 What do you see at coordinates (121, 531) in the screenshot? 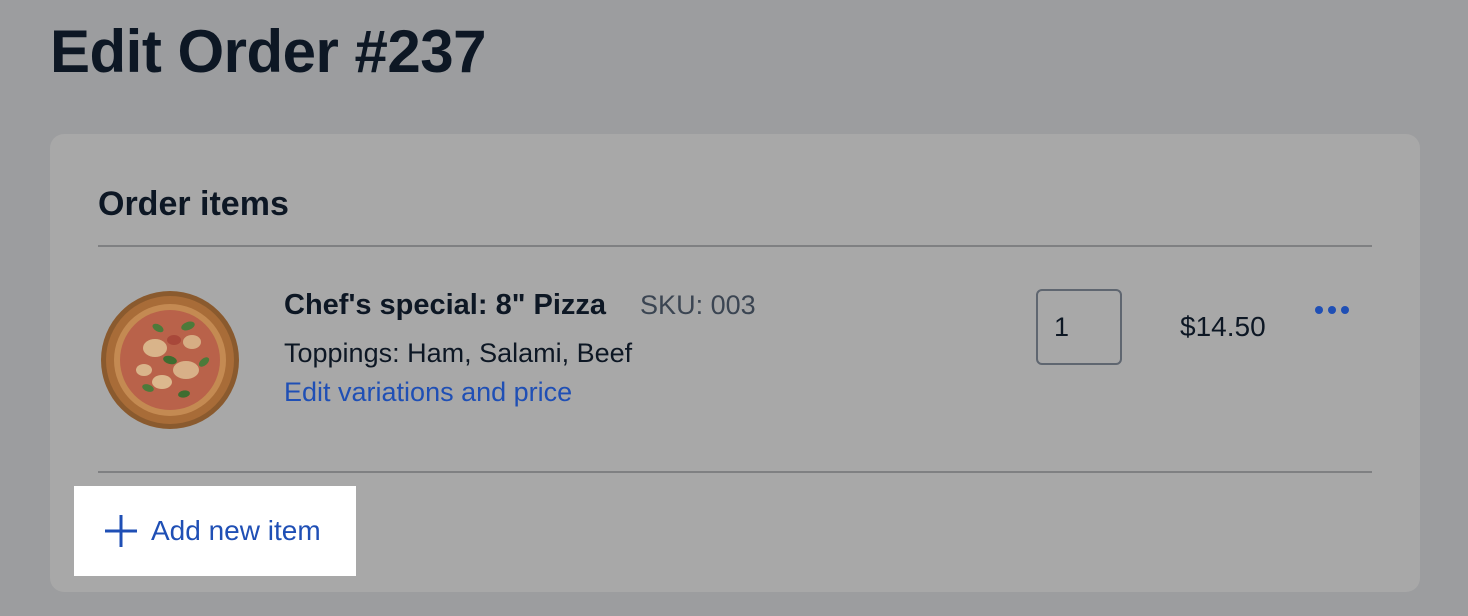
I see `plus-icon` at bounding box center [121, 531].